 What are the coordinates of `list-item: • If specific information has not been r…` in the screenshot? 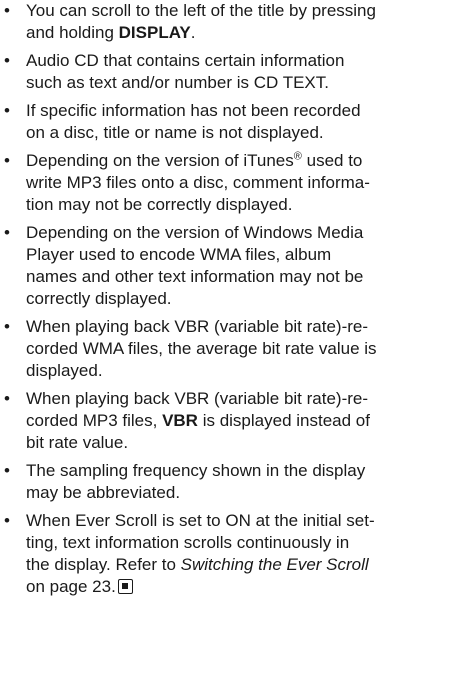 It's located at (230, 122).